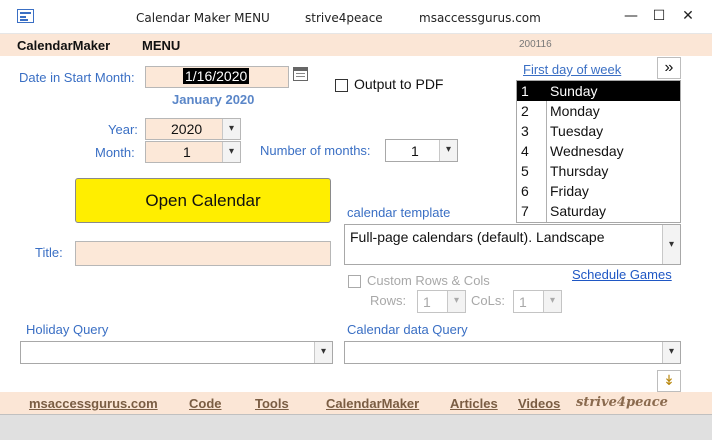 The height and width of the screenshot is (440, 712). What do you see at coordinates (535, 44) in the screenshot?
I see `version-label: 200116` at bounding box center [535, 44].